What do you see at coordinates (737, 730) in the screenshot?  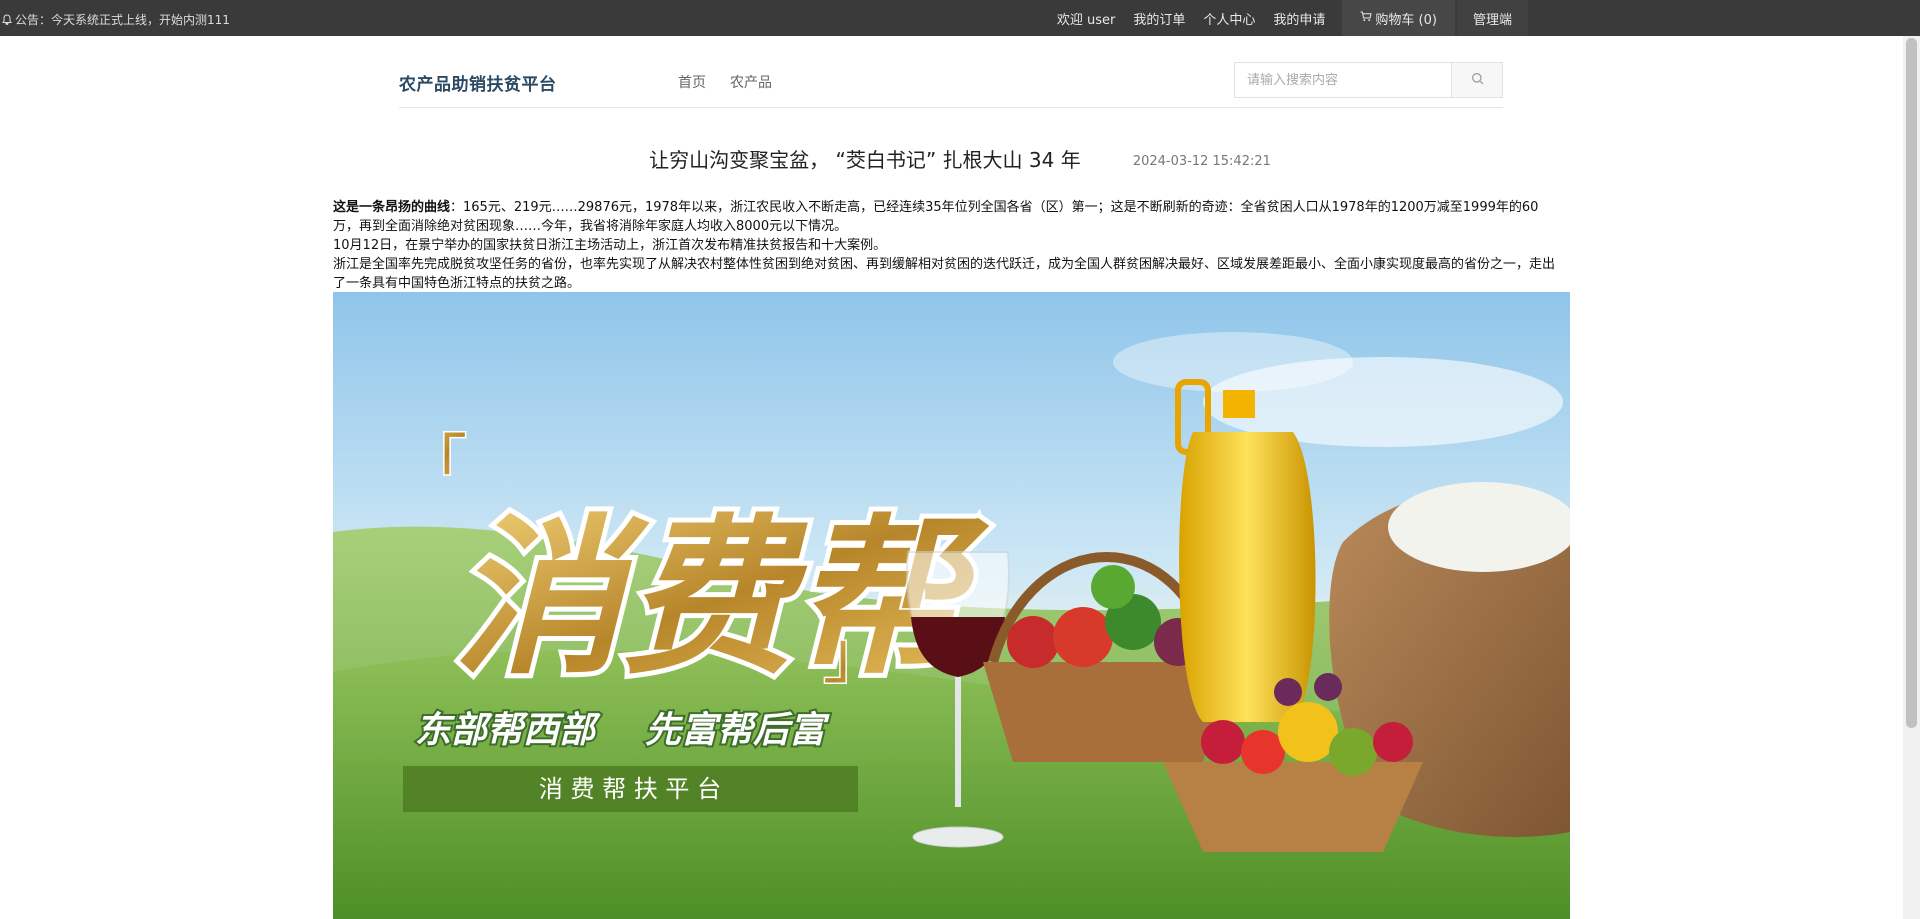 I see `banner-slogan-right: 先富帮后富` at bounding box center [737, 730].